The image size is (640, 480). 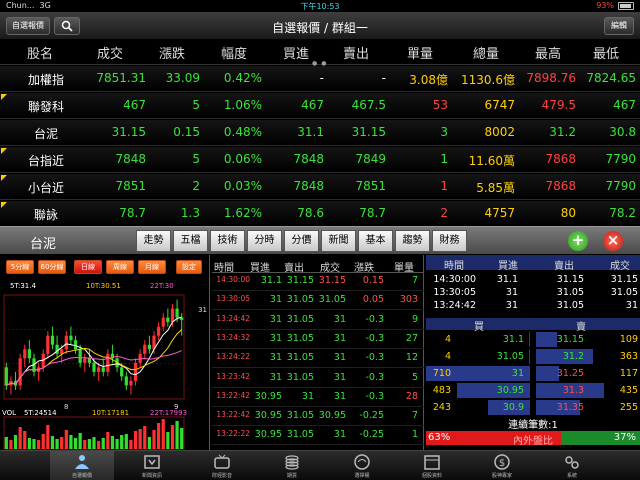 What do you see at coordinates (362, 465) in the screenshot?
I see `tab-4: 選擇權` at bounding box center [362, 465].